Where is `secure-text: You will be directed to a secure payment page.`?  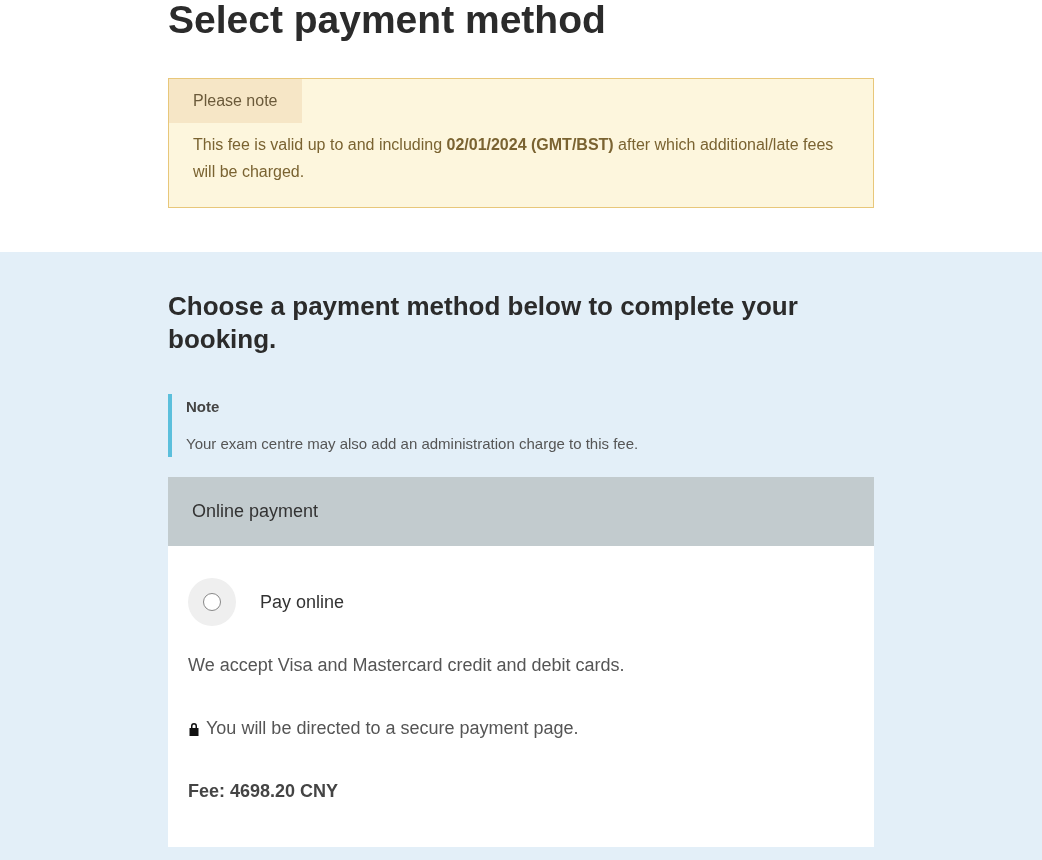
secure-text: You will be directed to a secure payment page. is located at coordinates (392, 728).